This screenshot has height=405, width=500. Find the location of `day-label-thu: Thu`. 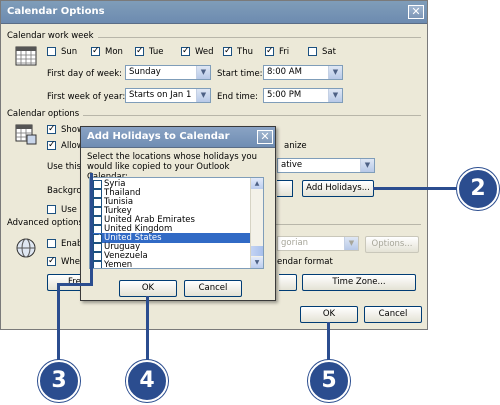

day-label-thu: Thu is located at coordinates (245, 52).